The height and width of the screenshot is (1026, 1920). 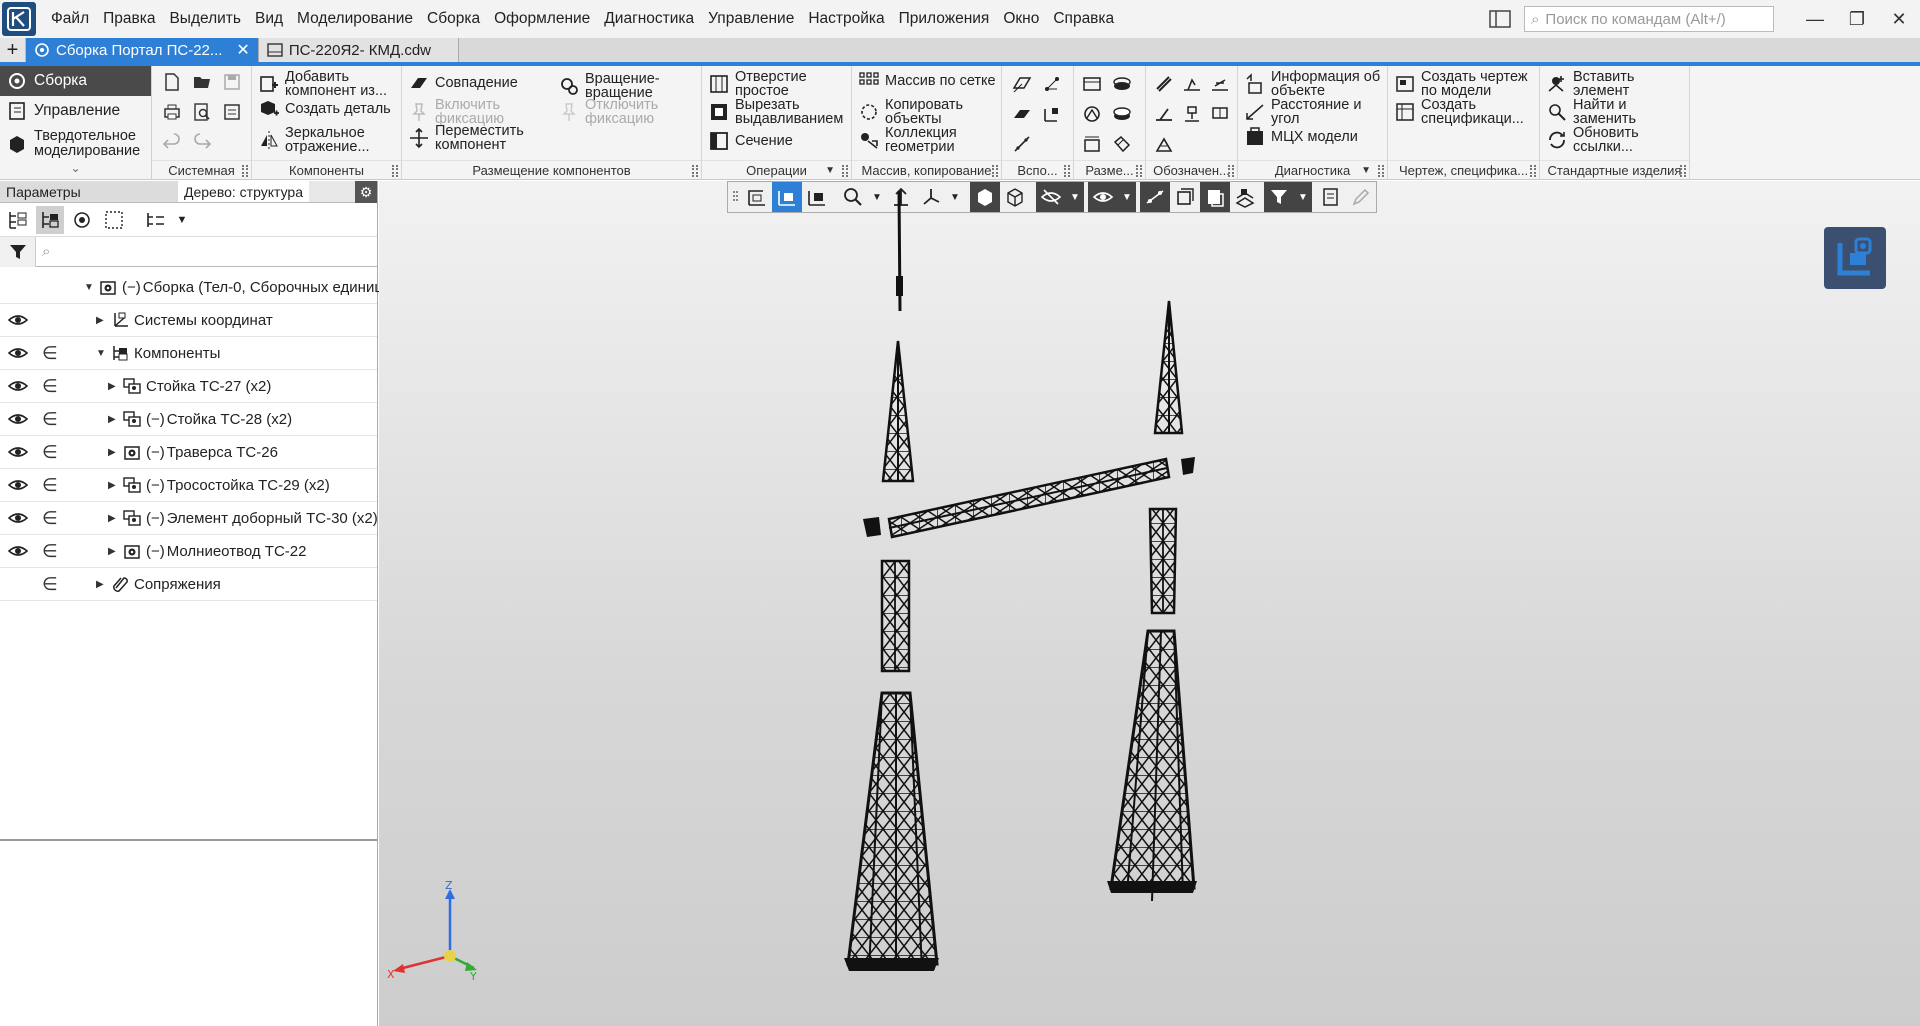 What do you see at coordinates (75, 81) in the screenshot?
I see `mode-assembly: Сборка` at bounding box center [75, 81].